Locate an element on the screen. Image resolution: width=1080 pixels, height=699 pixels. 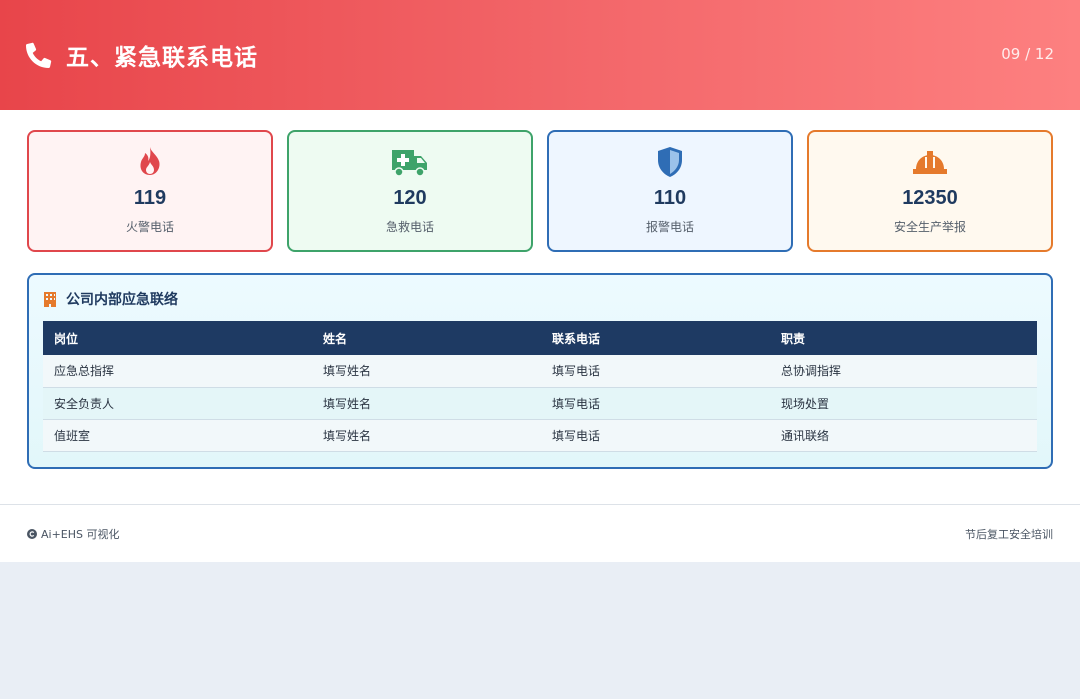
table-header-row: 岗位 姓名 联系电话 职责 is located at coordinates (540, 338).